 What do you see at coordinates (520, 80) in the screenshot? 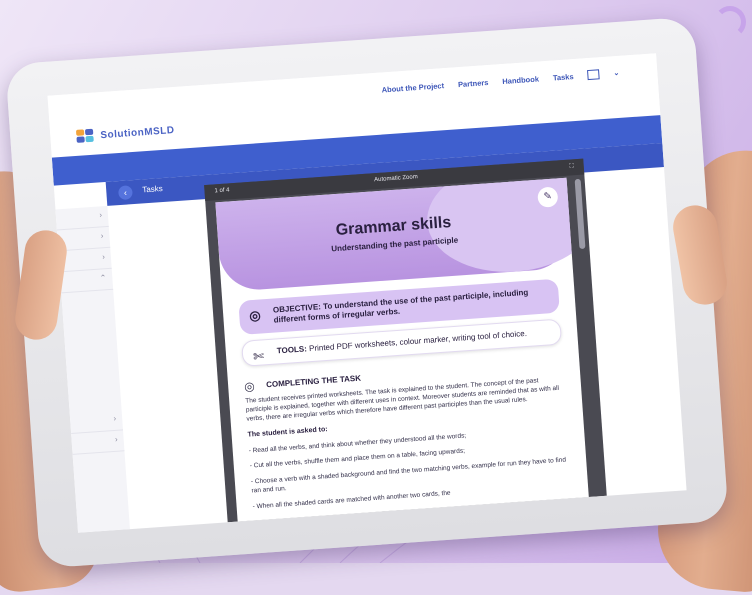
I see `nav-handbook: Handbook` at bounding box center [520, 80].